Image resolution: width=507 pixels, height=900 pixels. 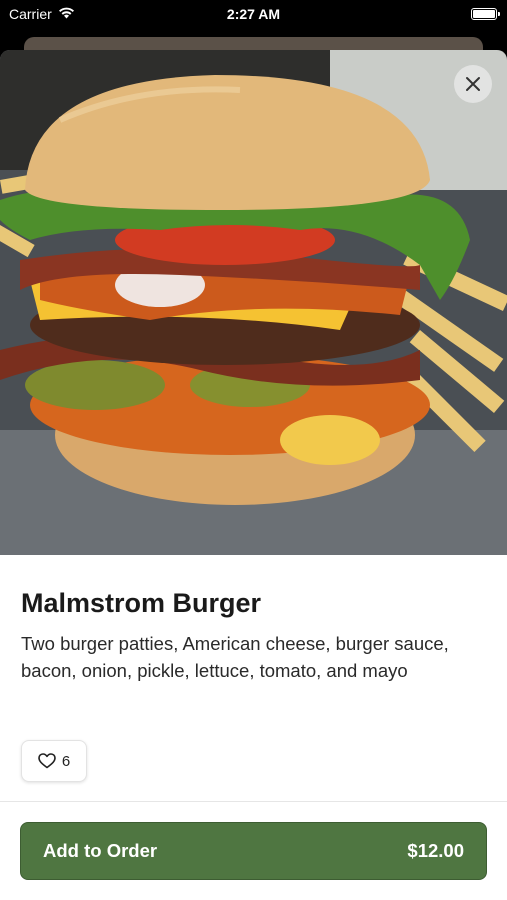 What do you see at coordinates (253, 801) in the screenshot?
I see `divider` at bounding box center [253, 801].